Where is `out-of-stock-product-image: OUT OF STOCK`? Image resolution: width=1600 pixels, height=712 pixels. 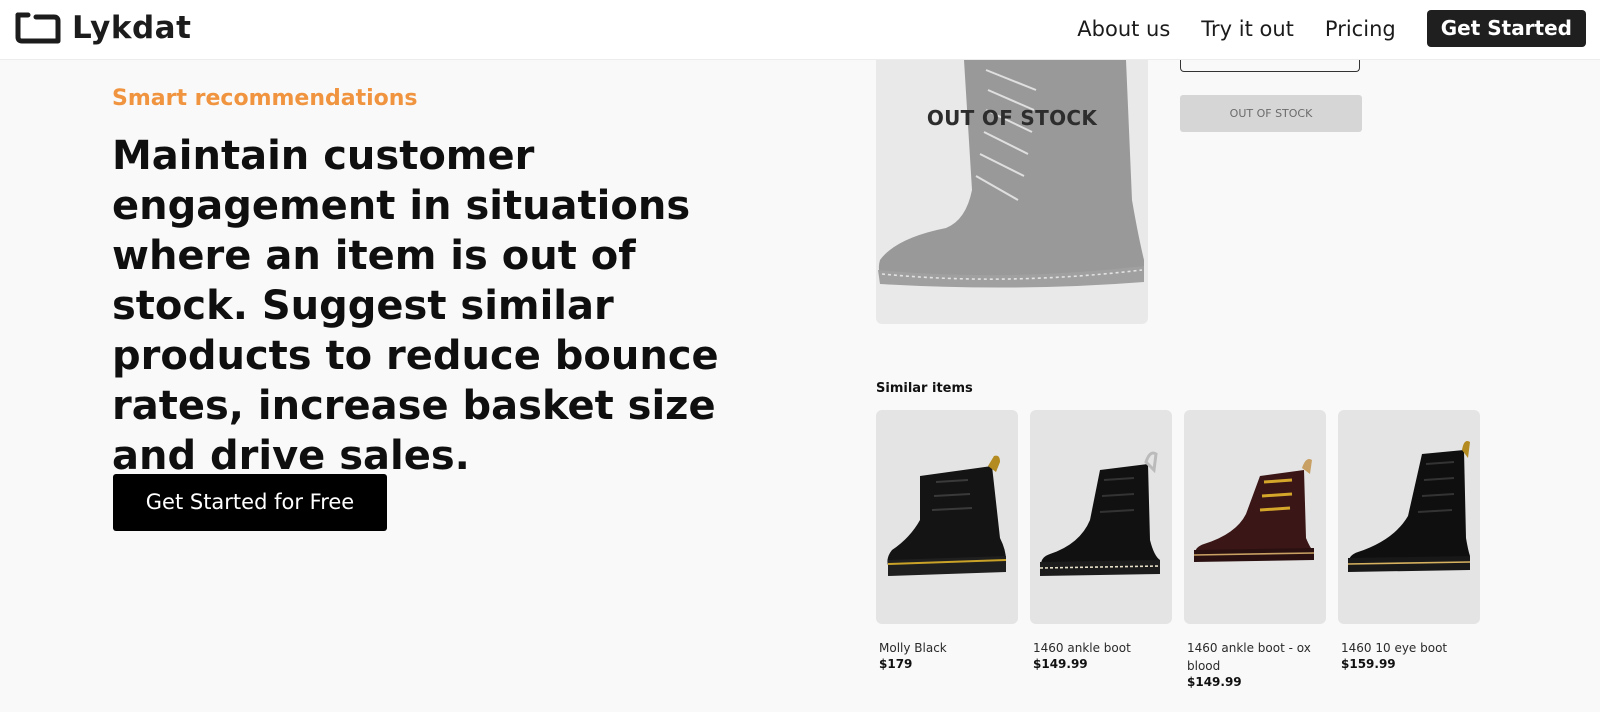 out-of-stock-product-image: OUT OF STOCK is located at coordinates (1012, 192).